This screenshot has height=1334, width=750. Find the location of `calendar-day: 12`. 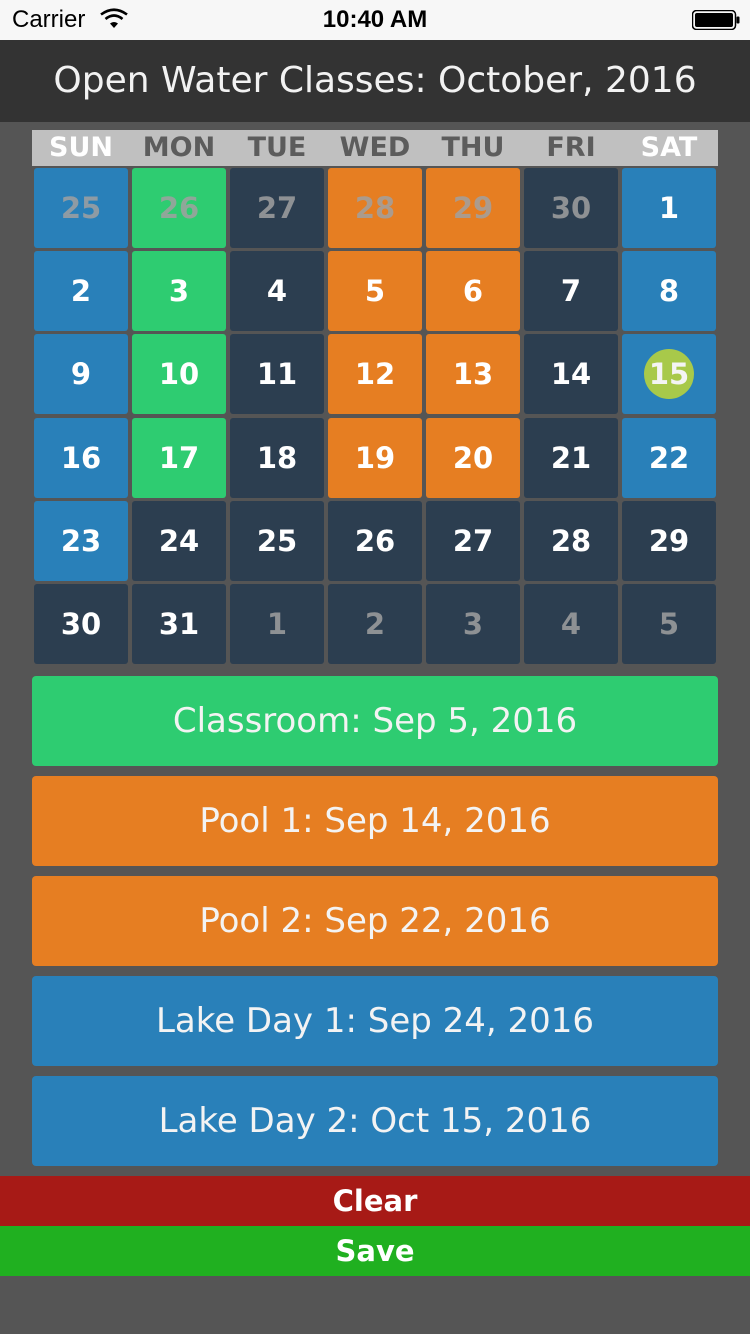

calendar-day: 12 is located at coordinates (375, 374).